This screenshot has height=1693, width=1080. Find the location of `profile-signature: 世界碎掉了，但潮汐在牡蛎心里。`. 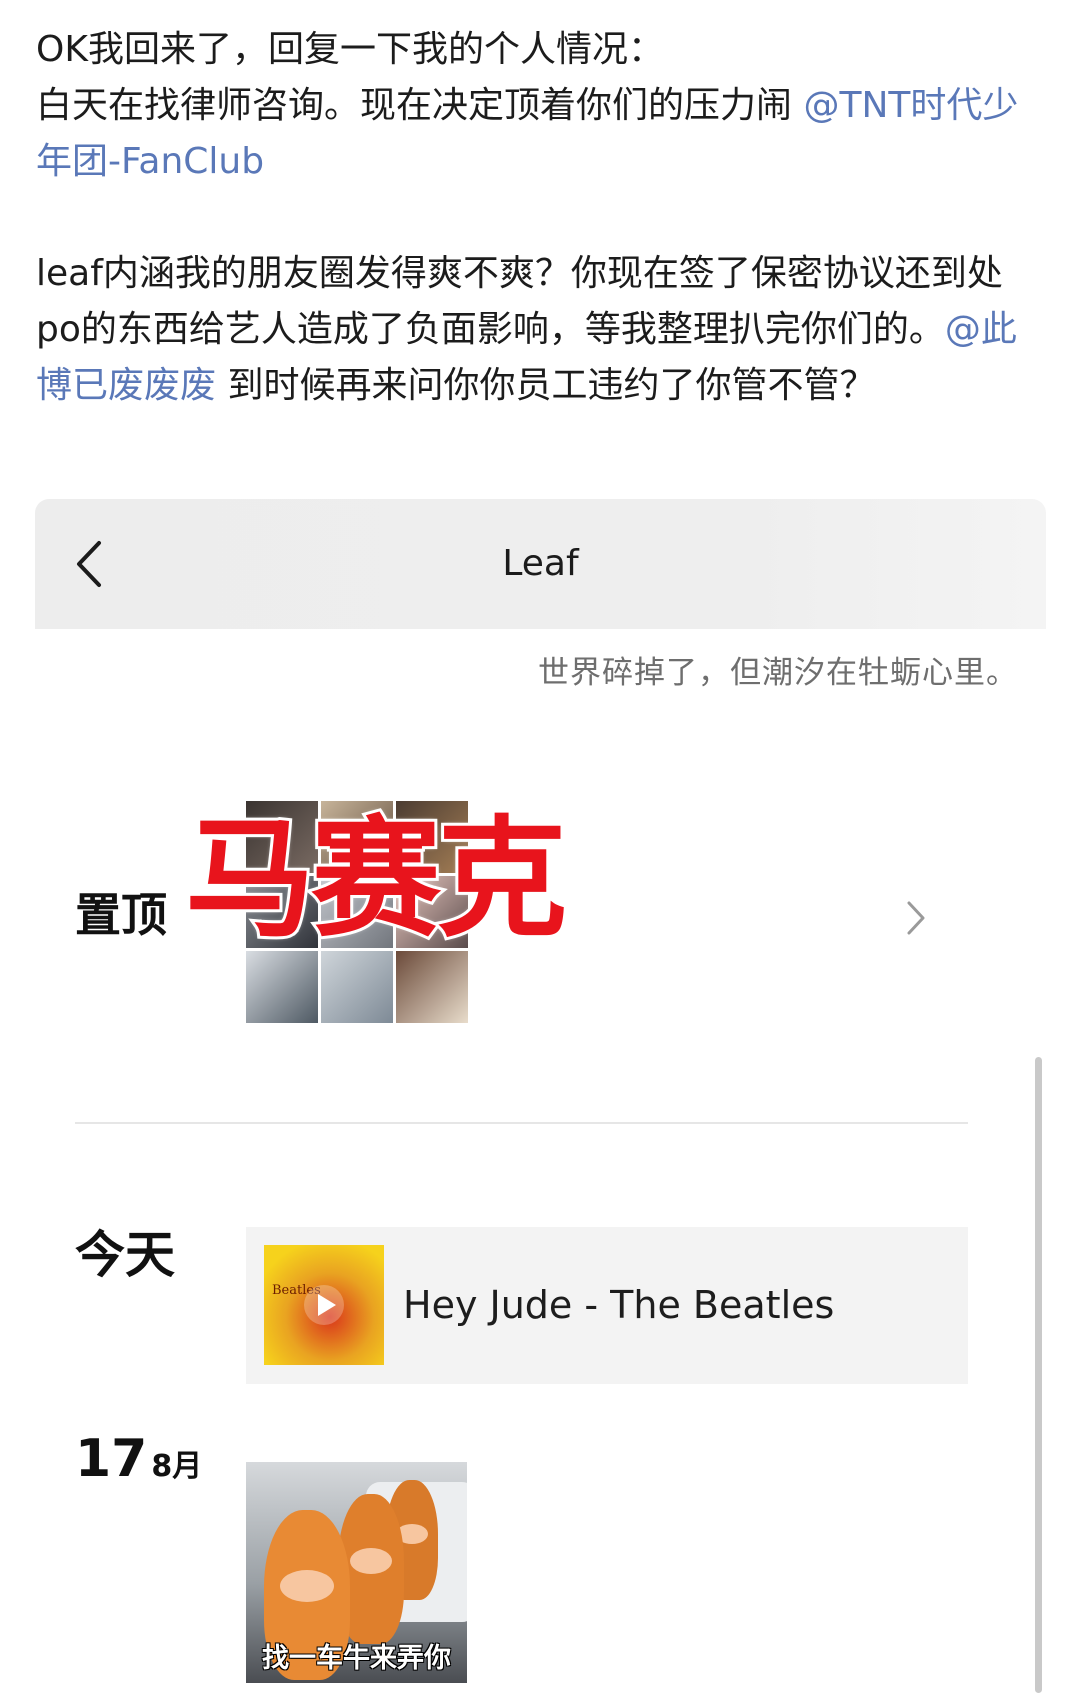

profile-signature: 世界碎掉了，但潮汐在牡蛎心里。 is located at coordinates (778, 673).